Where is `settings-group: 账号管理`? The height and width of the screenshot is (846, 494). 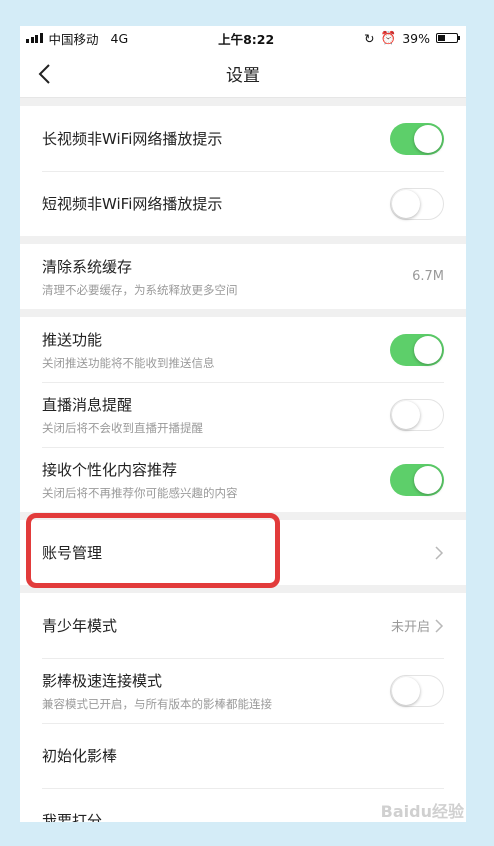
settings-group: 账号管理 is located at coordinates (243, 552).